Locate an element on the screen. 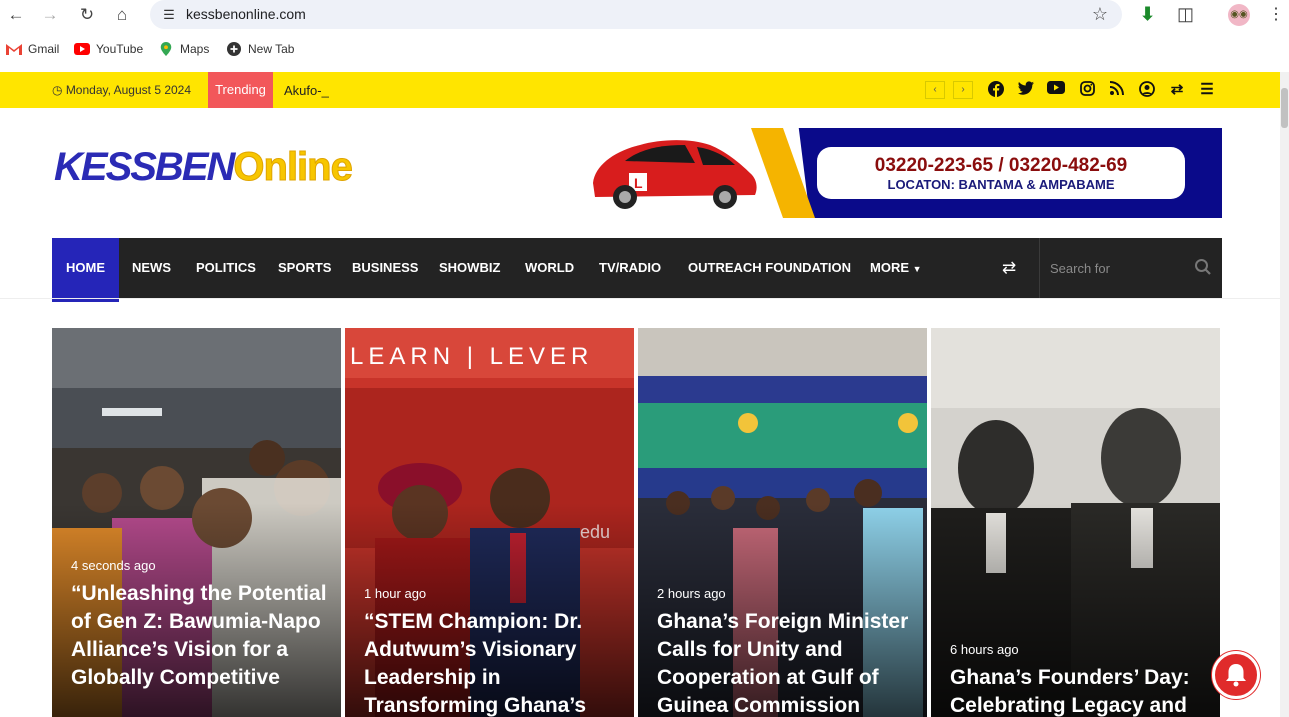  search-input is located at coordinates (1120, 268).